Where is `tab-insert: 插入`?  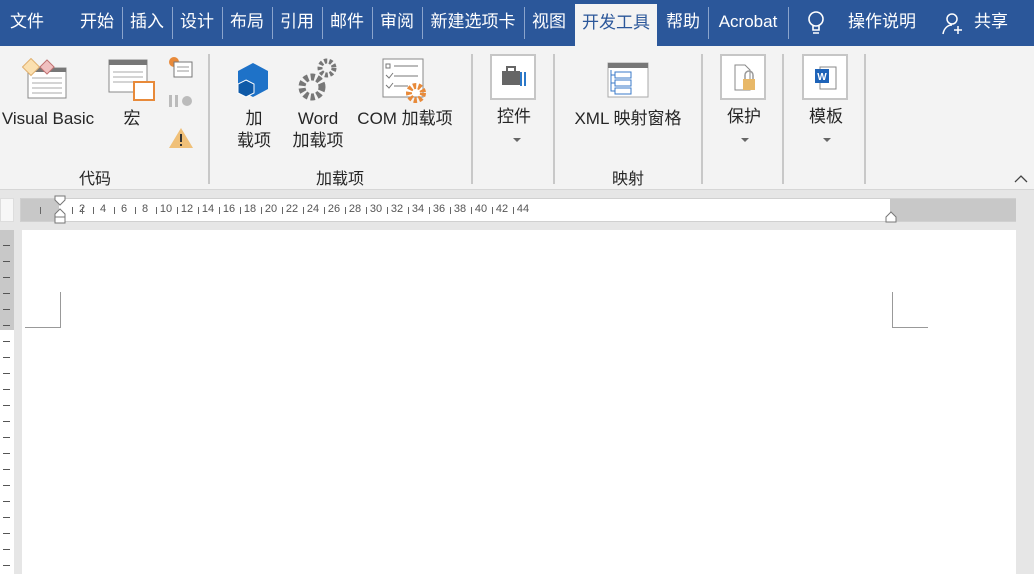 tab-insert: 插入 is located at coordinates (147, 23).